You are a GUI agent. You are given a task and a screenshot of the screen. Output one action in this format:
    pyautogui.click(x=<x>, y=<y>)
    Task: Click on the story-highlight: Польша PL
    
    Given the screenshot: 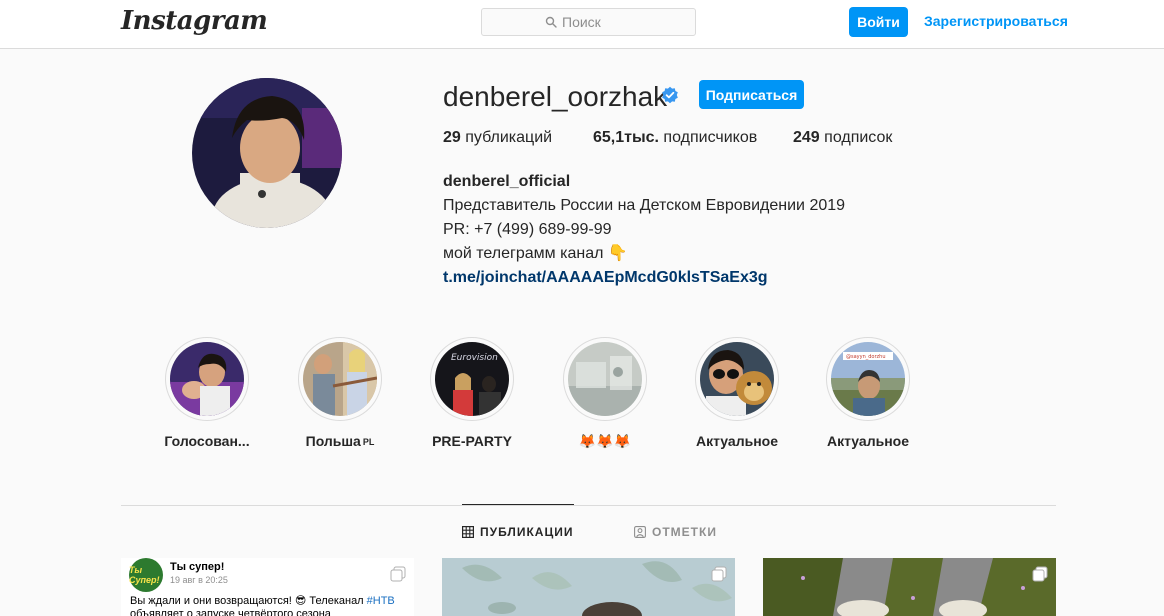 What is the action you would take?
    pyautogui.click(x=340, y=397)
    